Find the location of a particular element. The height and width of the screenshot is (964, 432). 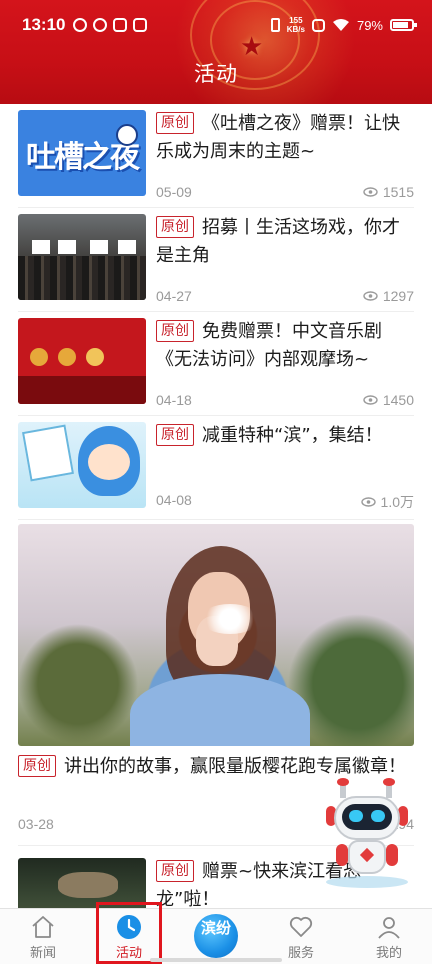

status-time: 13:10 is located at coordinates (44, 24).